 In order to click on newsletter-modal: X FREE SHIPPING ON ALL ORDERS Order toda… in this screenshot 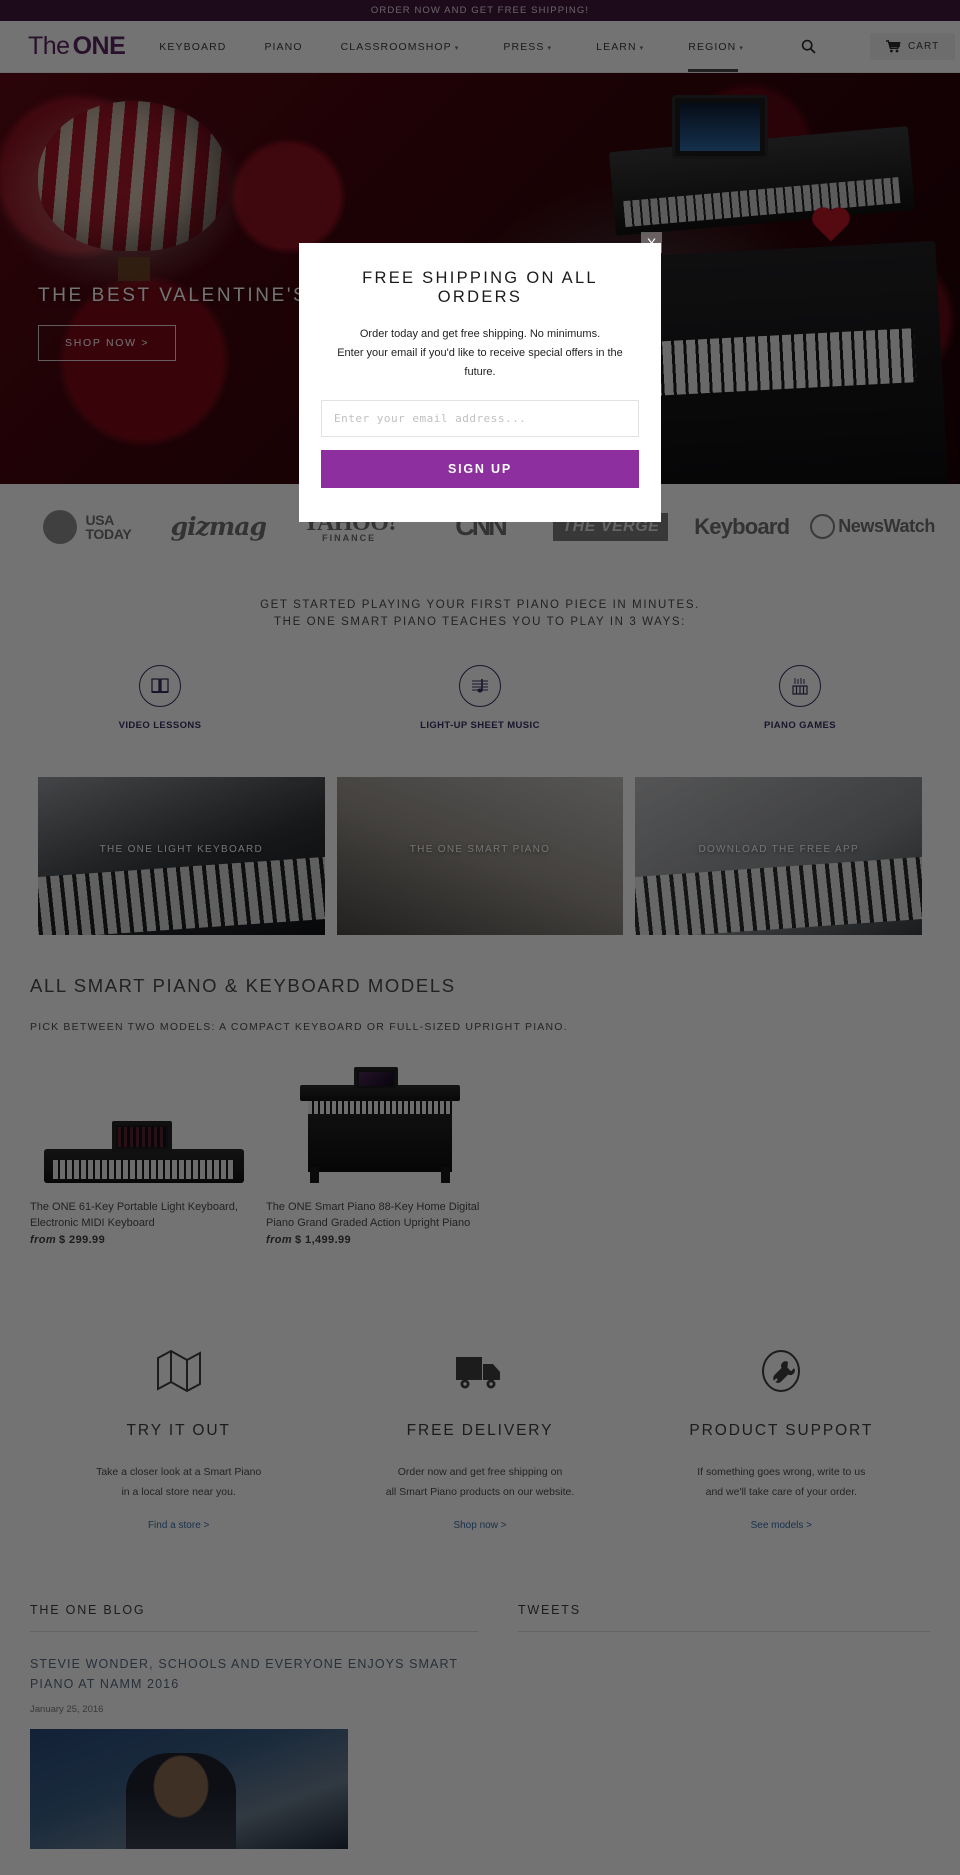, I will do `click(480, 377)`.